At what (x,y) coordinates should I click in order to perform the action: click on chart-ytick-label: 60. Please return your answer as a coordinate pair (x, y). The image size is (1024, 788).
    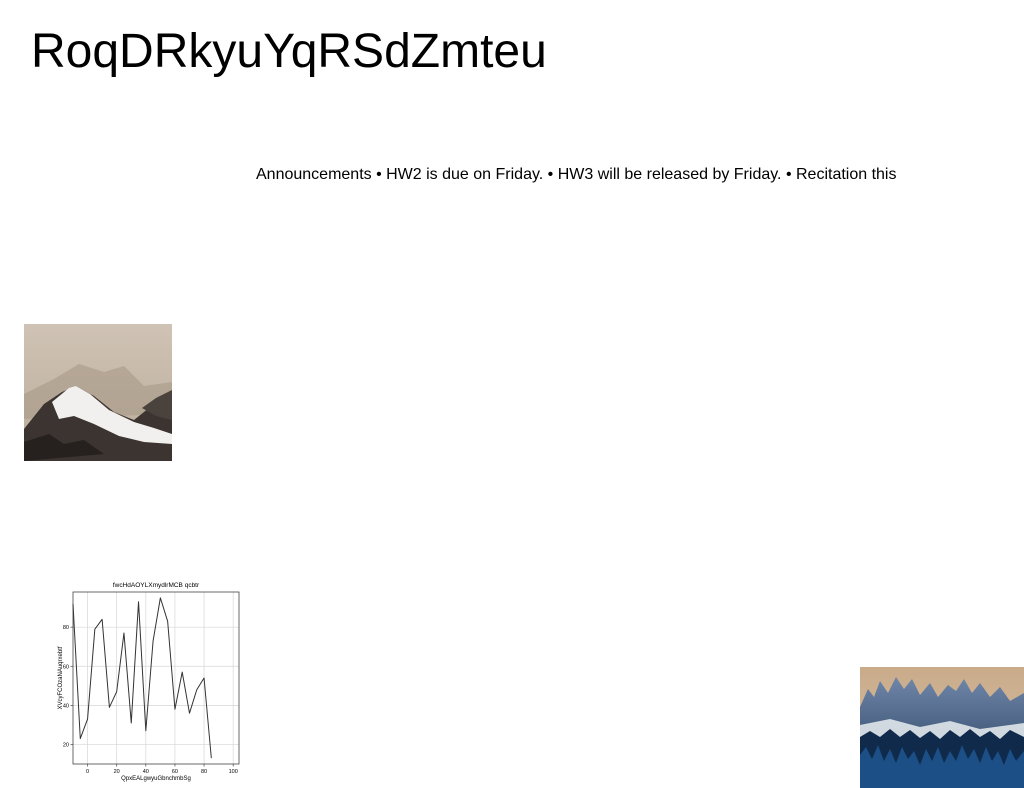
    Looking at the image, I should click on (66, 667).